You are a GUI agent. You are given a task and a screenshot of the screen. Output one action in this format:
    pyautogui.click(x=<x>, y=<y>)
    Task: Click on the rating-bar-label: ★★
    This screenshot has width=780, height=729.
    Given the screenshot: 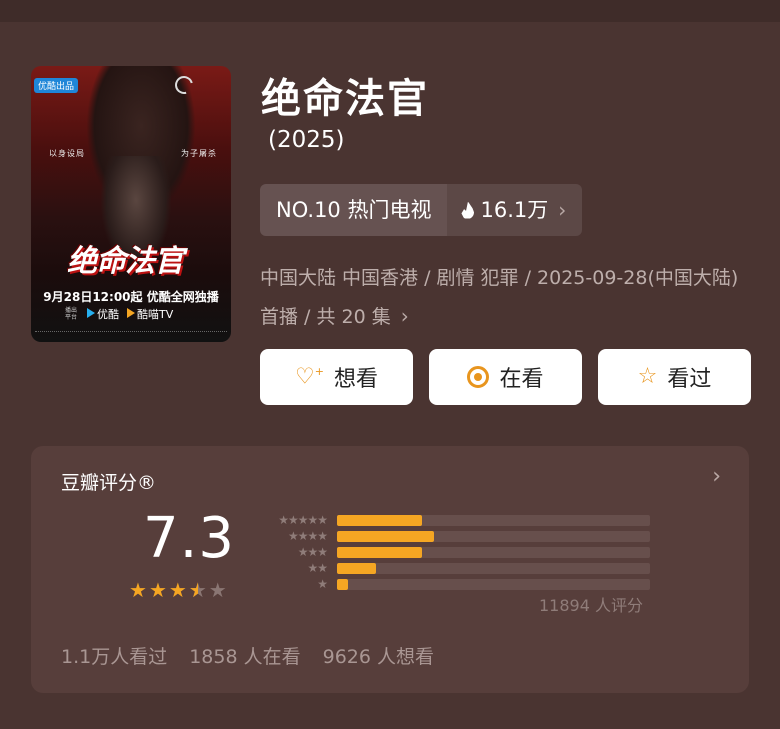 What is the action you would take?
    pyautogui.click(x=317, y=568)
    